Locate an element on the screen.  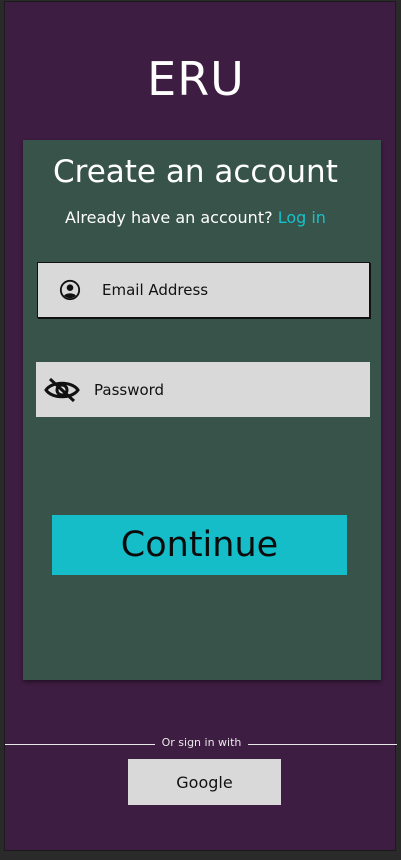
password-field: Password is located at coordinates (203, 389).